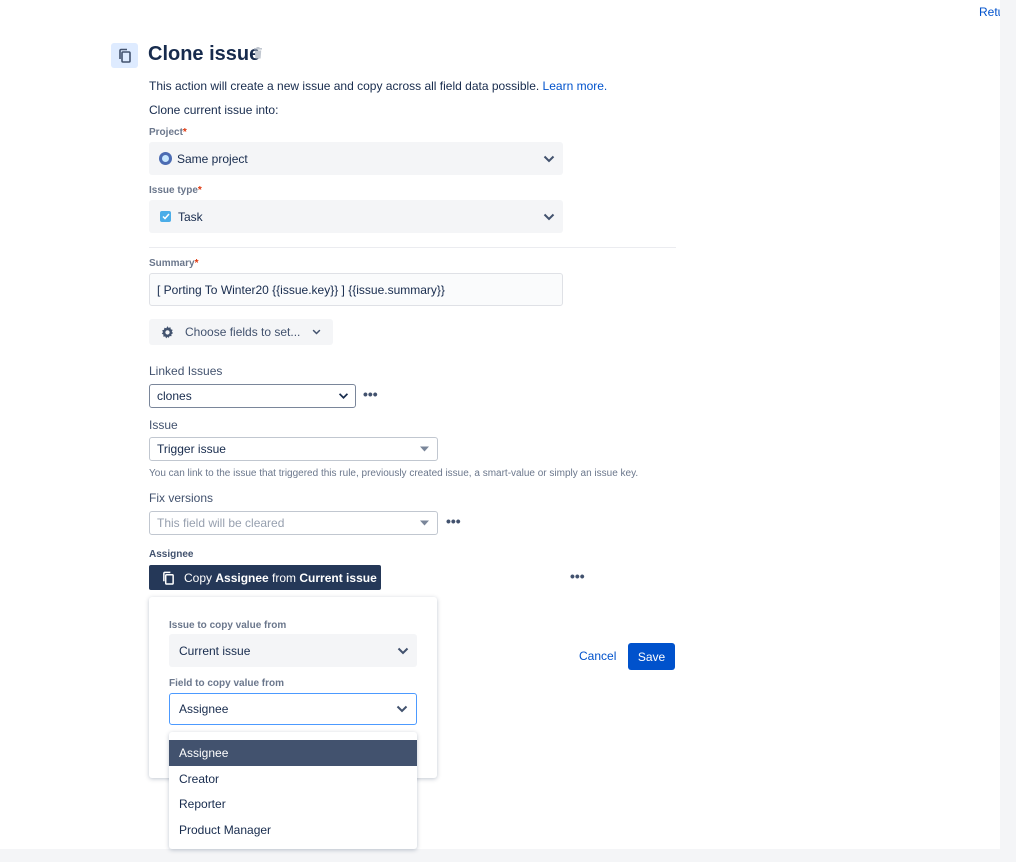 The image size is (1016, 862). I want to click on dropdown-option-product-manager: Product Manager, so click(293, 830).